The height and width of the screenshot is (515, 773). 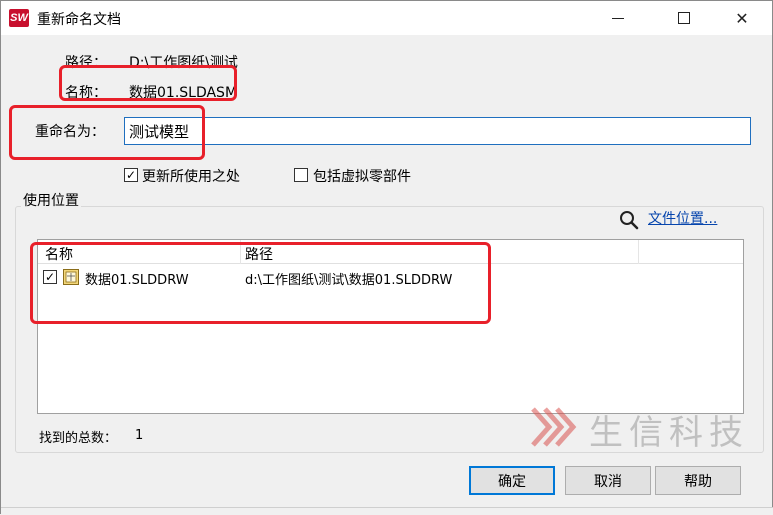 What do you see at coordinates (608, 480) in the screenshot?
I see `cancel-button: 取消` at bounding box center [608, 480].